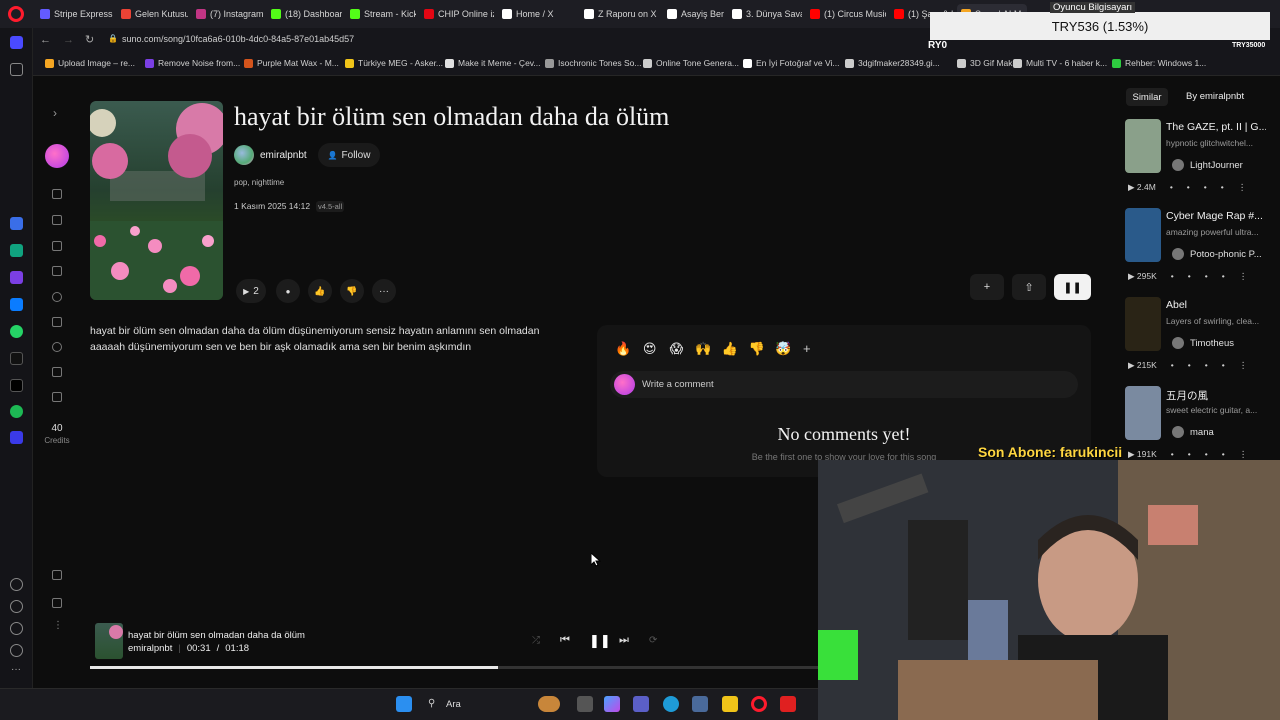 The width and height of the screenshot is (1280, 720). Describe the element at coordinates (16, 42) in the screenshot. I see `home-icon` at that location.